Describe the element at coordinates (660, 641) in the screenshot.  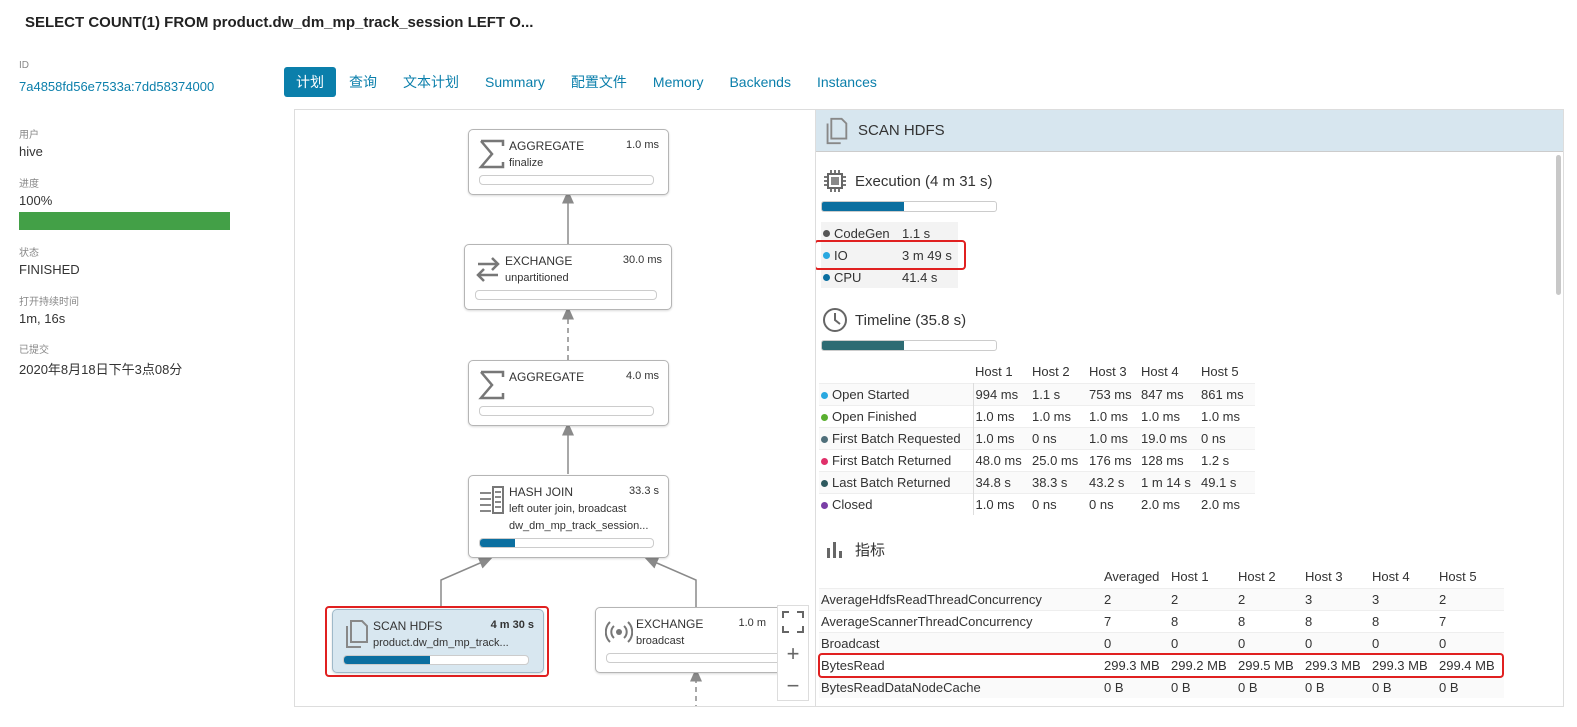
I see `node-detail: broadcast` at that location.